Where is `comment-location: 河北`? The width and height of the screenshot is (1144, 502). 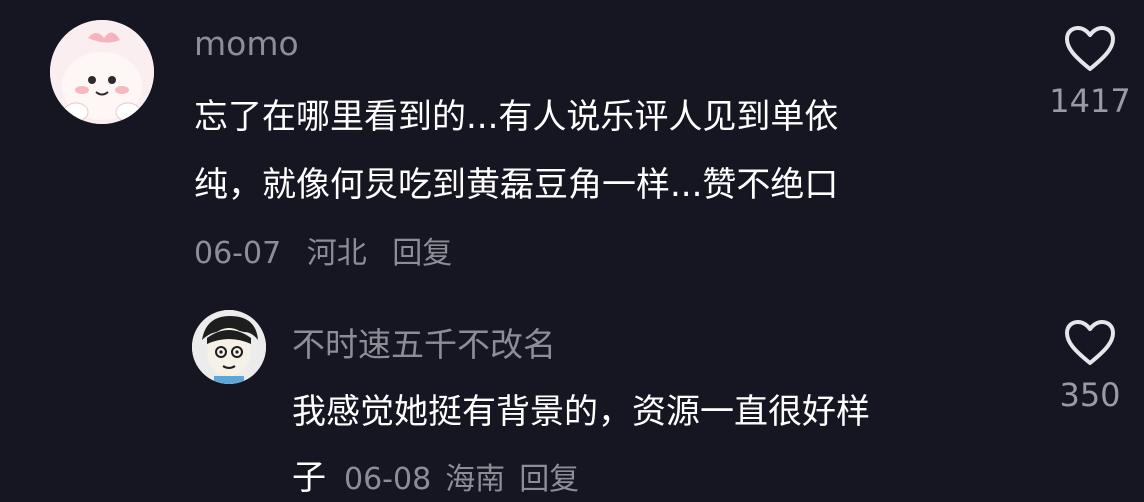 comment-location: 河北 is located at coordinates (336, 253).